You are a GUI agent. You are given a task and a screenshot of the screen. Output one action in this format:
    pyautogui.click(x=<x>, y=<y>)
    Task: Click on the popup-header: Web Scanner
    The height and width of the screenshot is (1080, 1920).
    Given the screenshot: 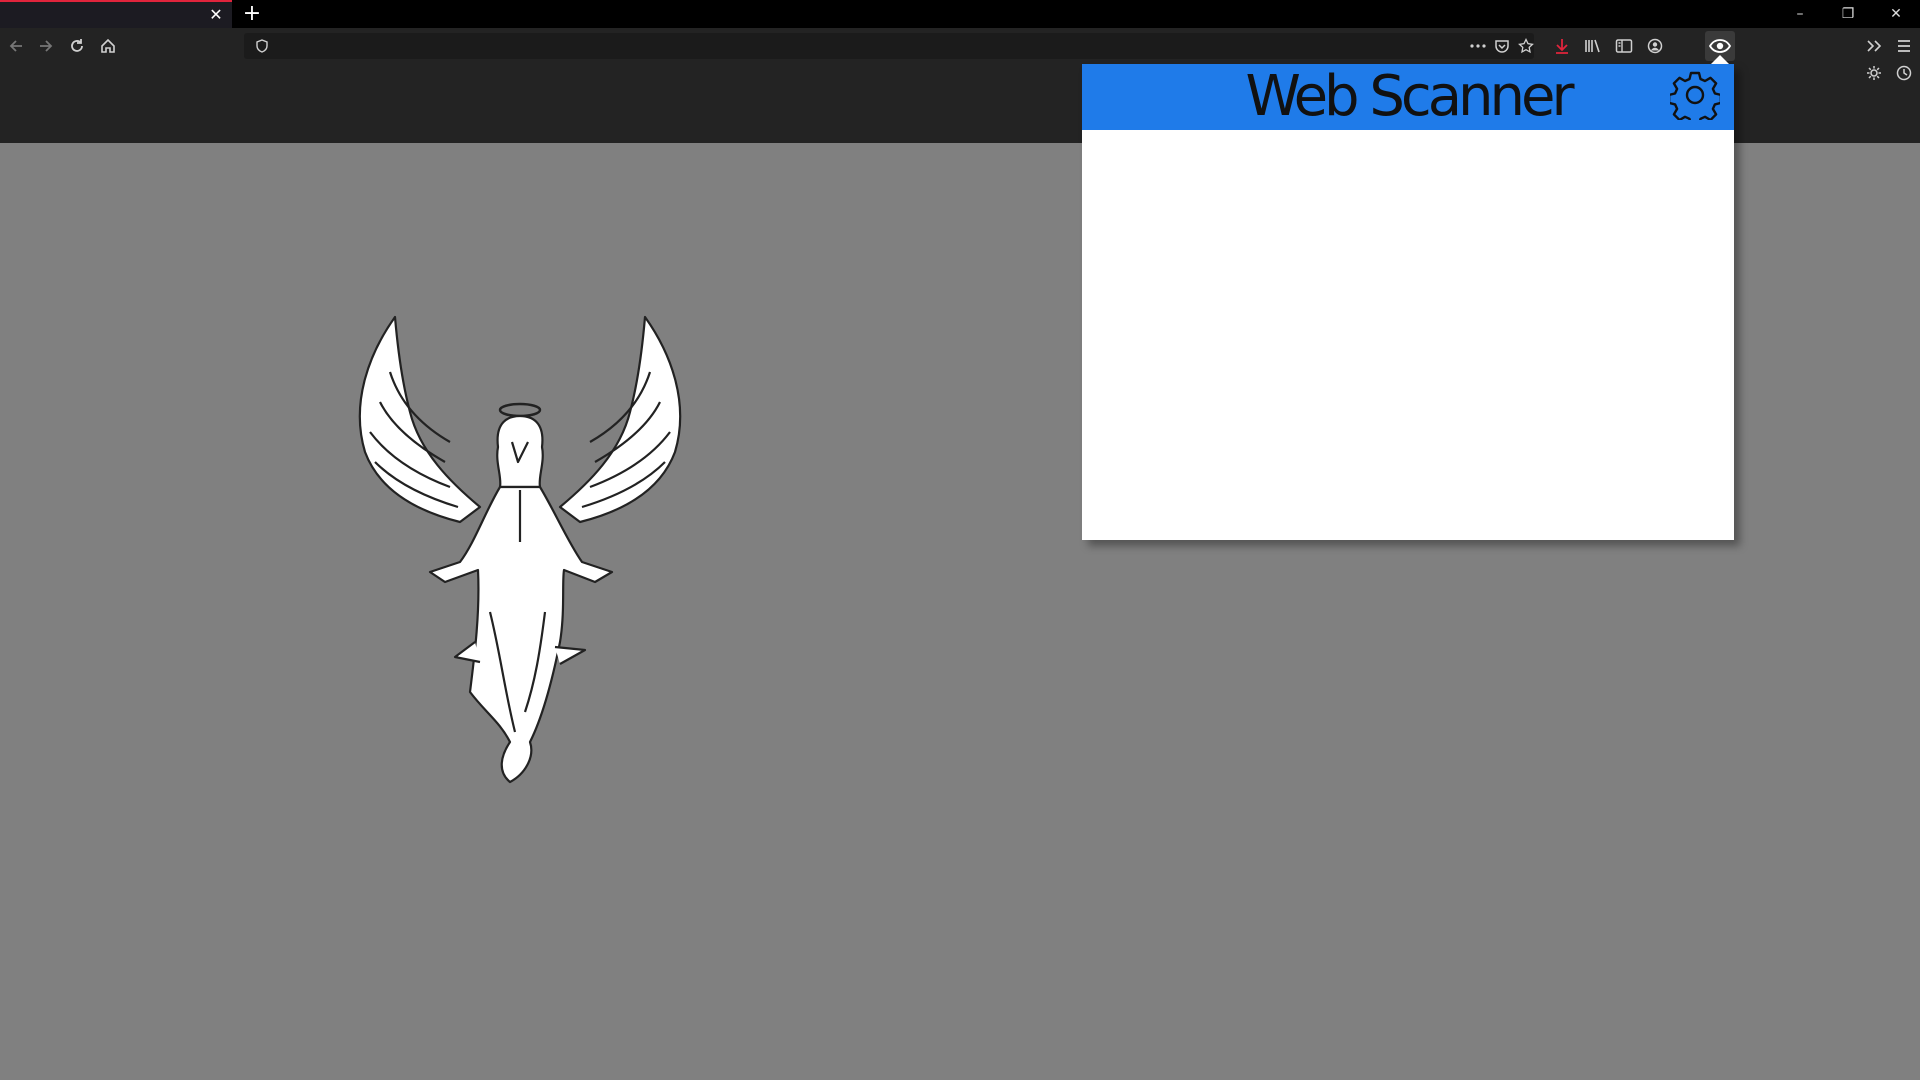 What is the action you would take?
    pyautogui.click(x=1408, y=97)
    